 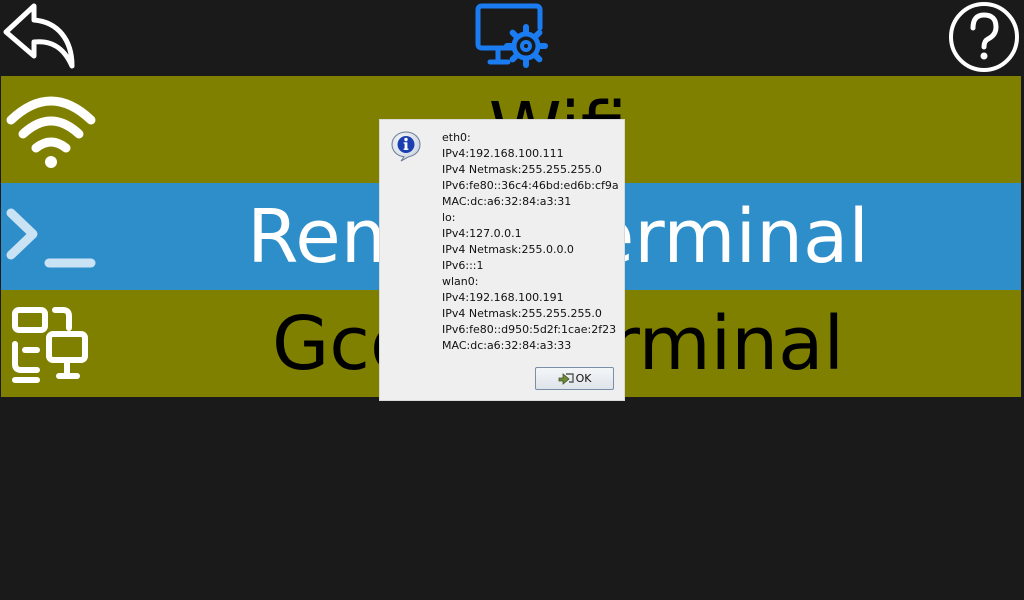 I want to click on info-line: IPv6:fe80::36c4:46bd:ed6b:cf9a, so click(x=530, y=185).